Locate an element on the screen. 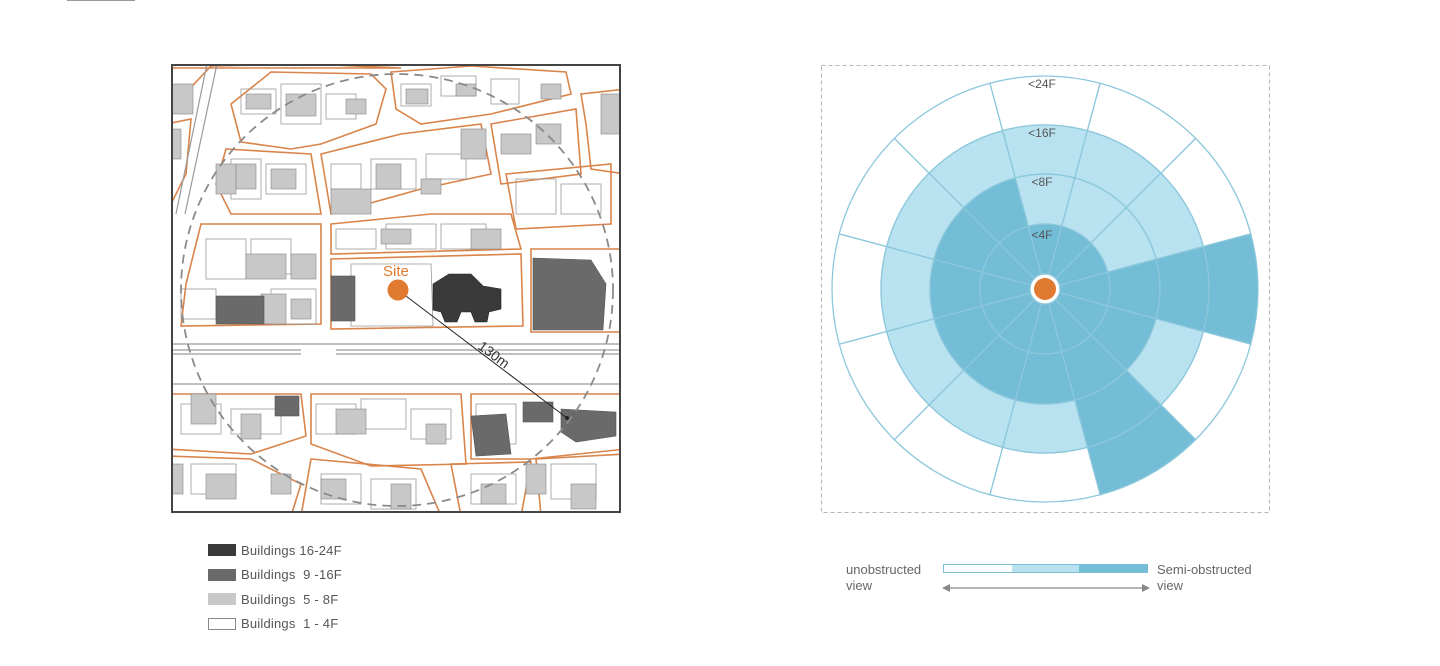 This screenshot has height=666, width=1440. obstruction-scale: unobstructed view Semi-obstructed view is located at coordinates (1061, 582).